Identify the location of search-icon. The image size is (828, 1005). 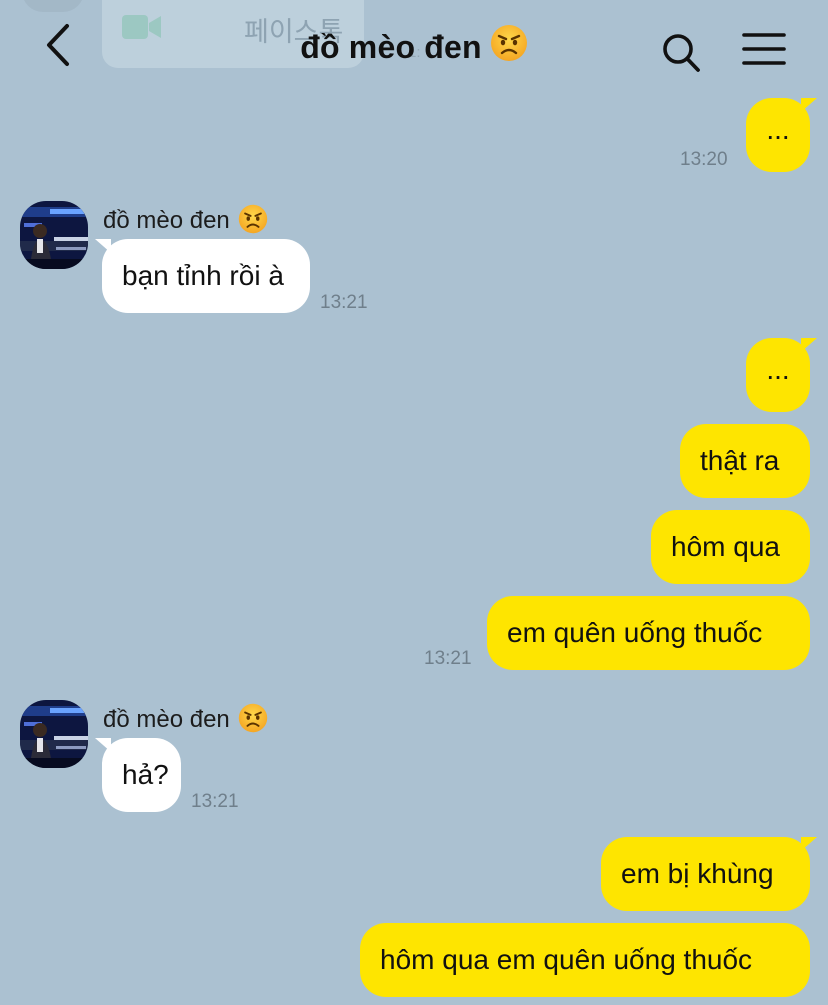
(681, 53).